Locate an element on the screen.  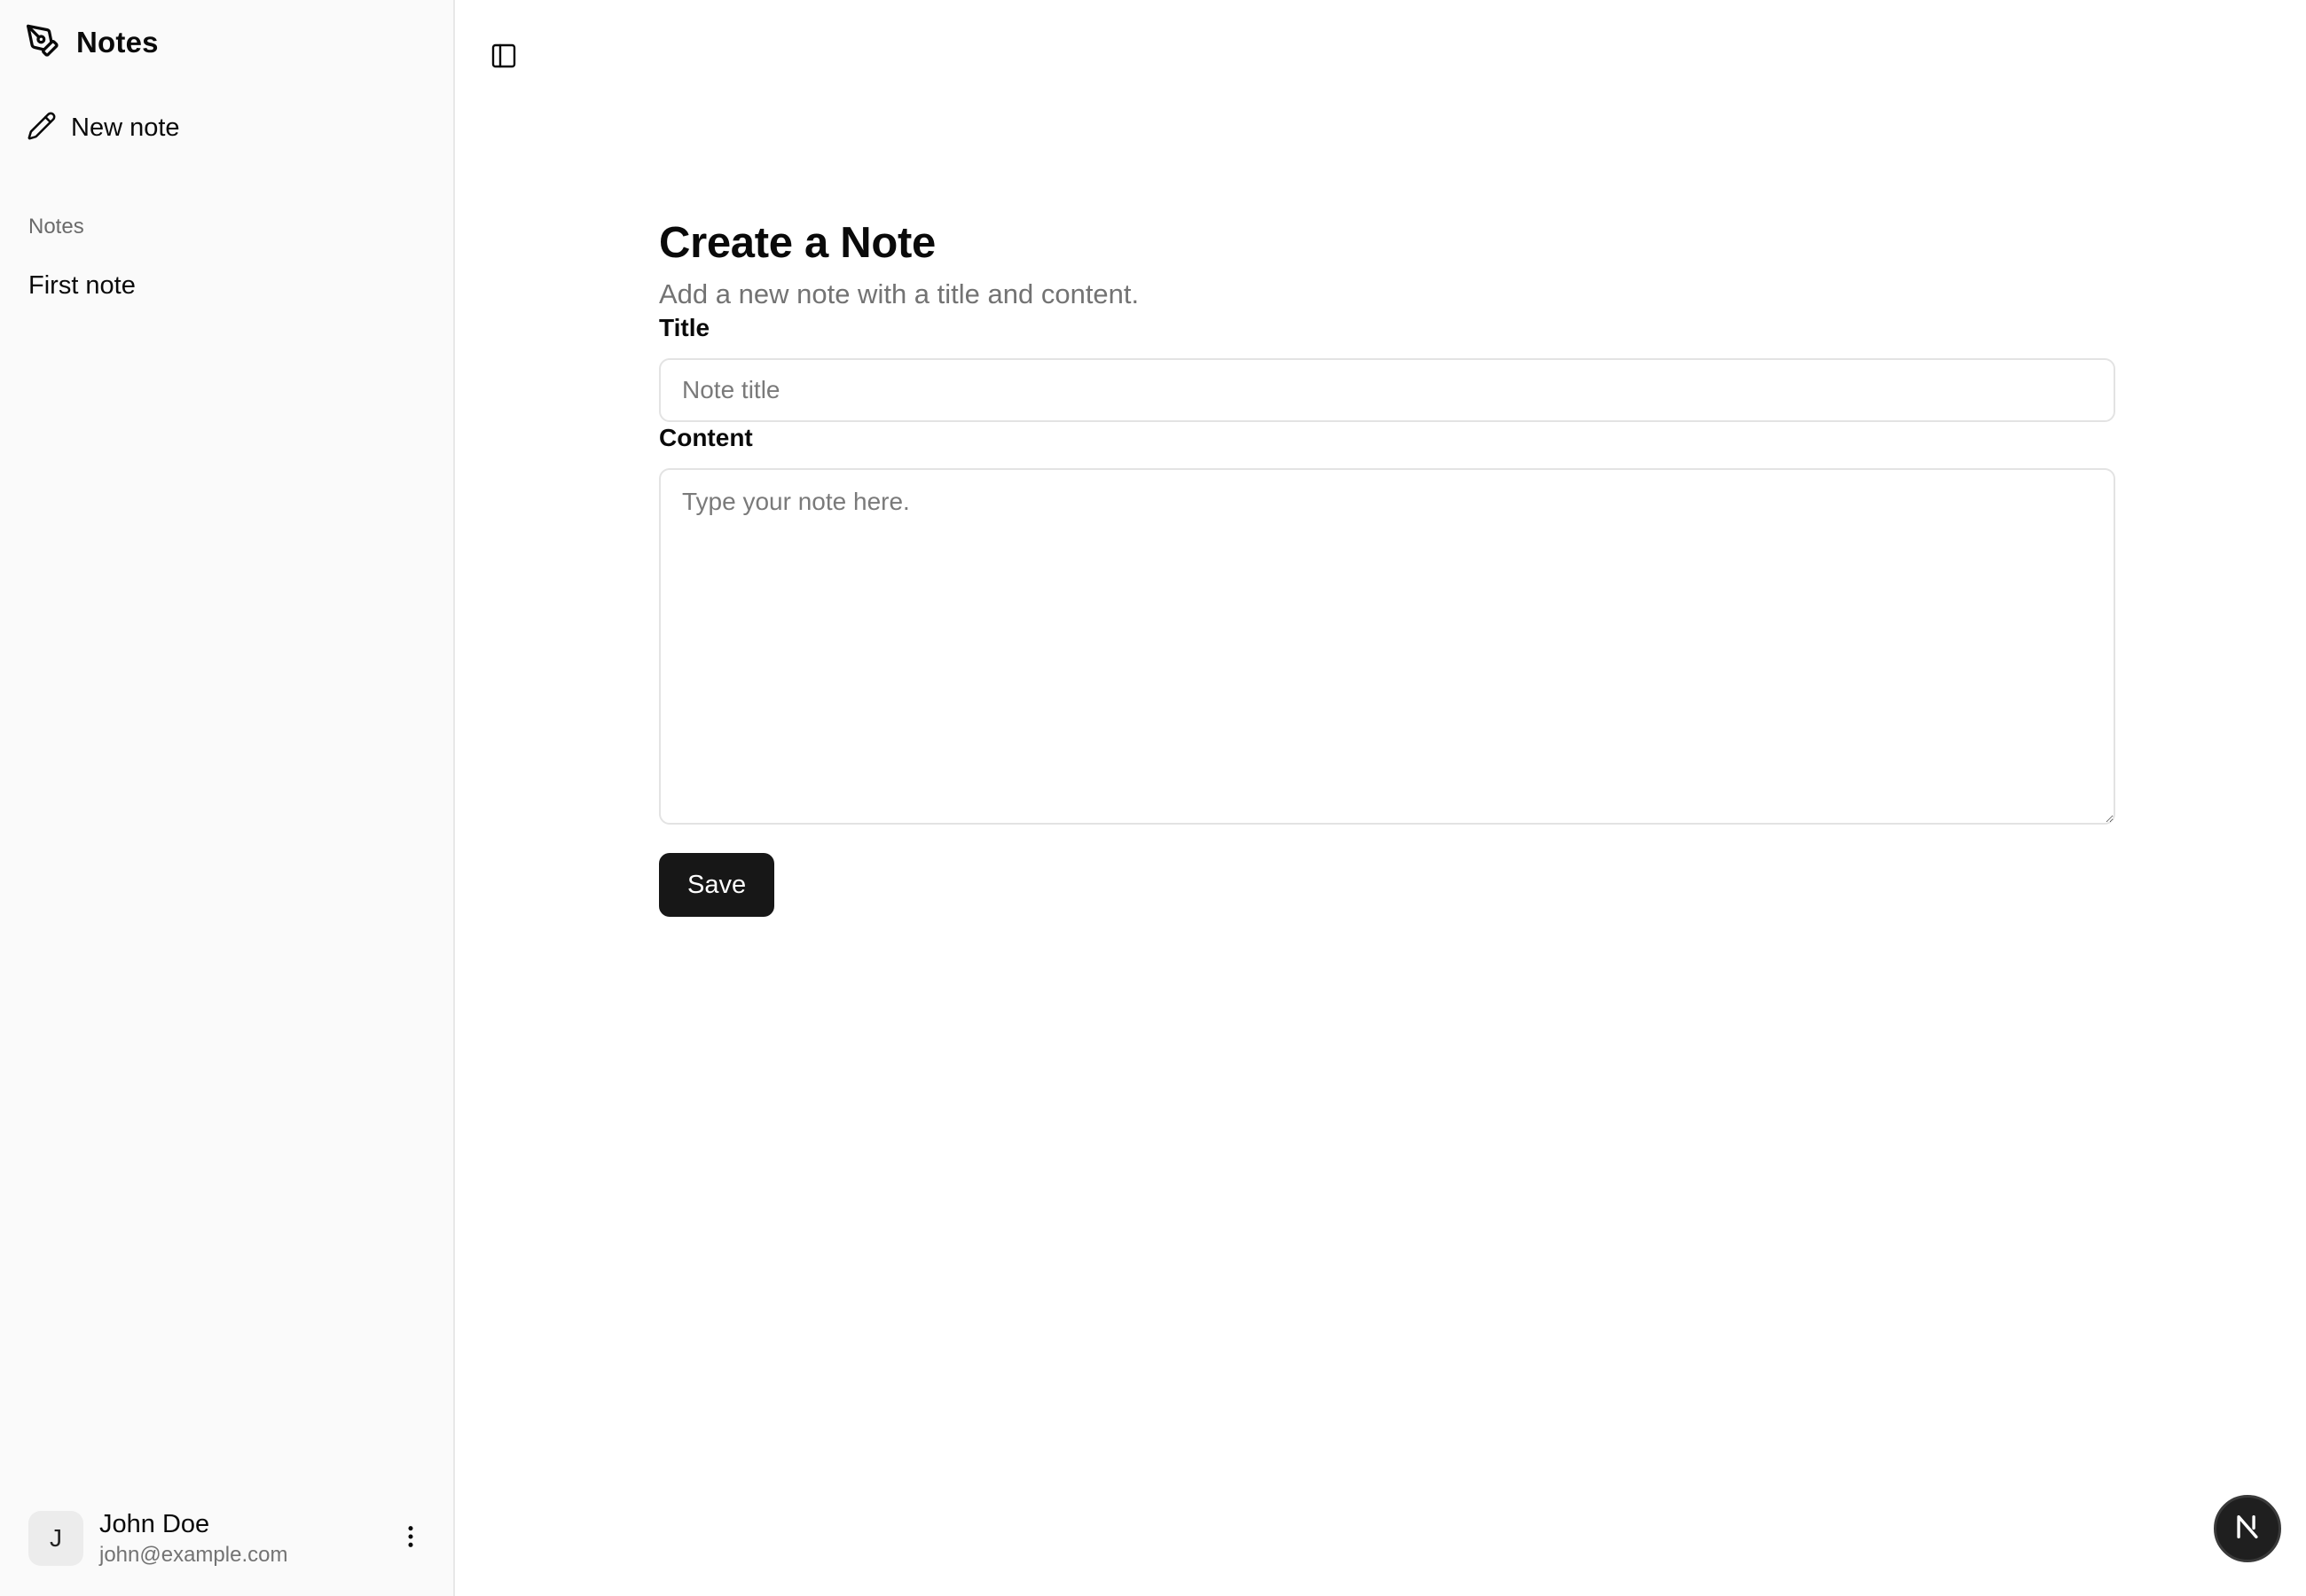
more-vertical-icon is located at coordinates (410, 1539).